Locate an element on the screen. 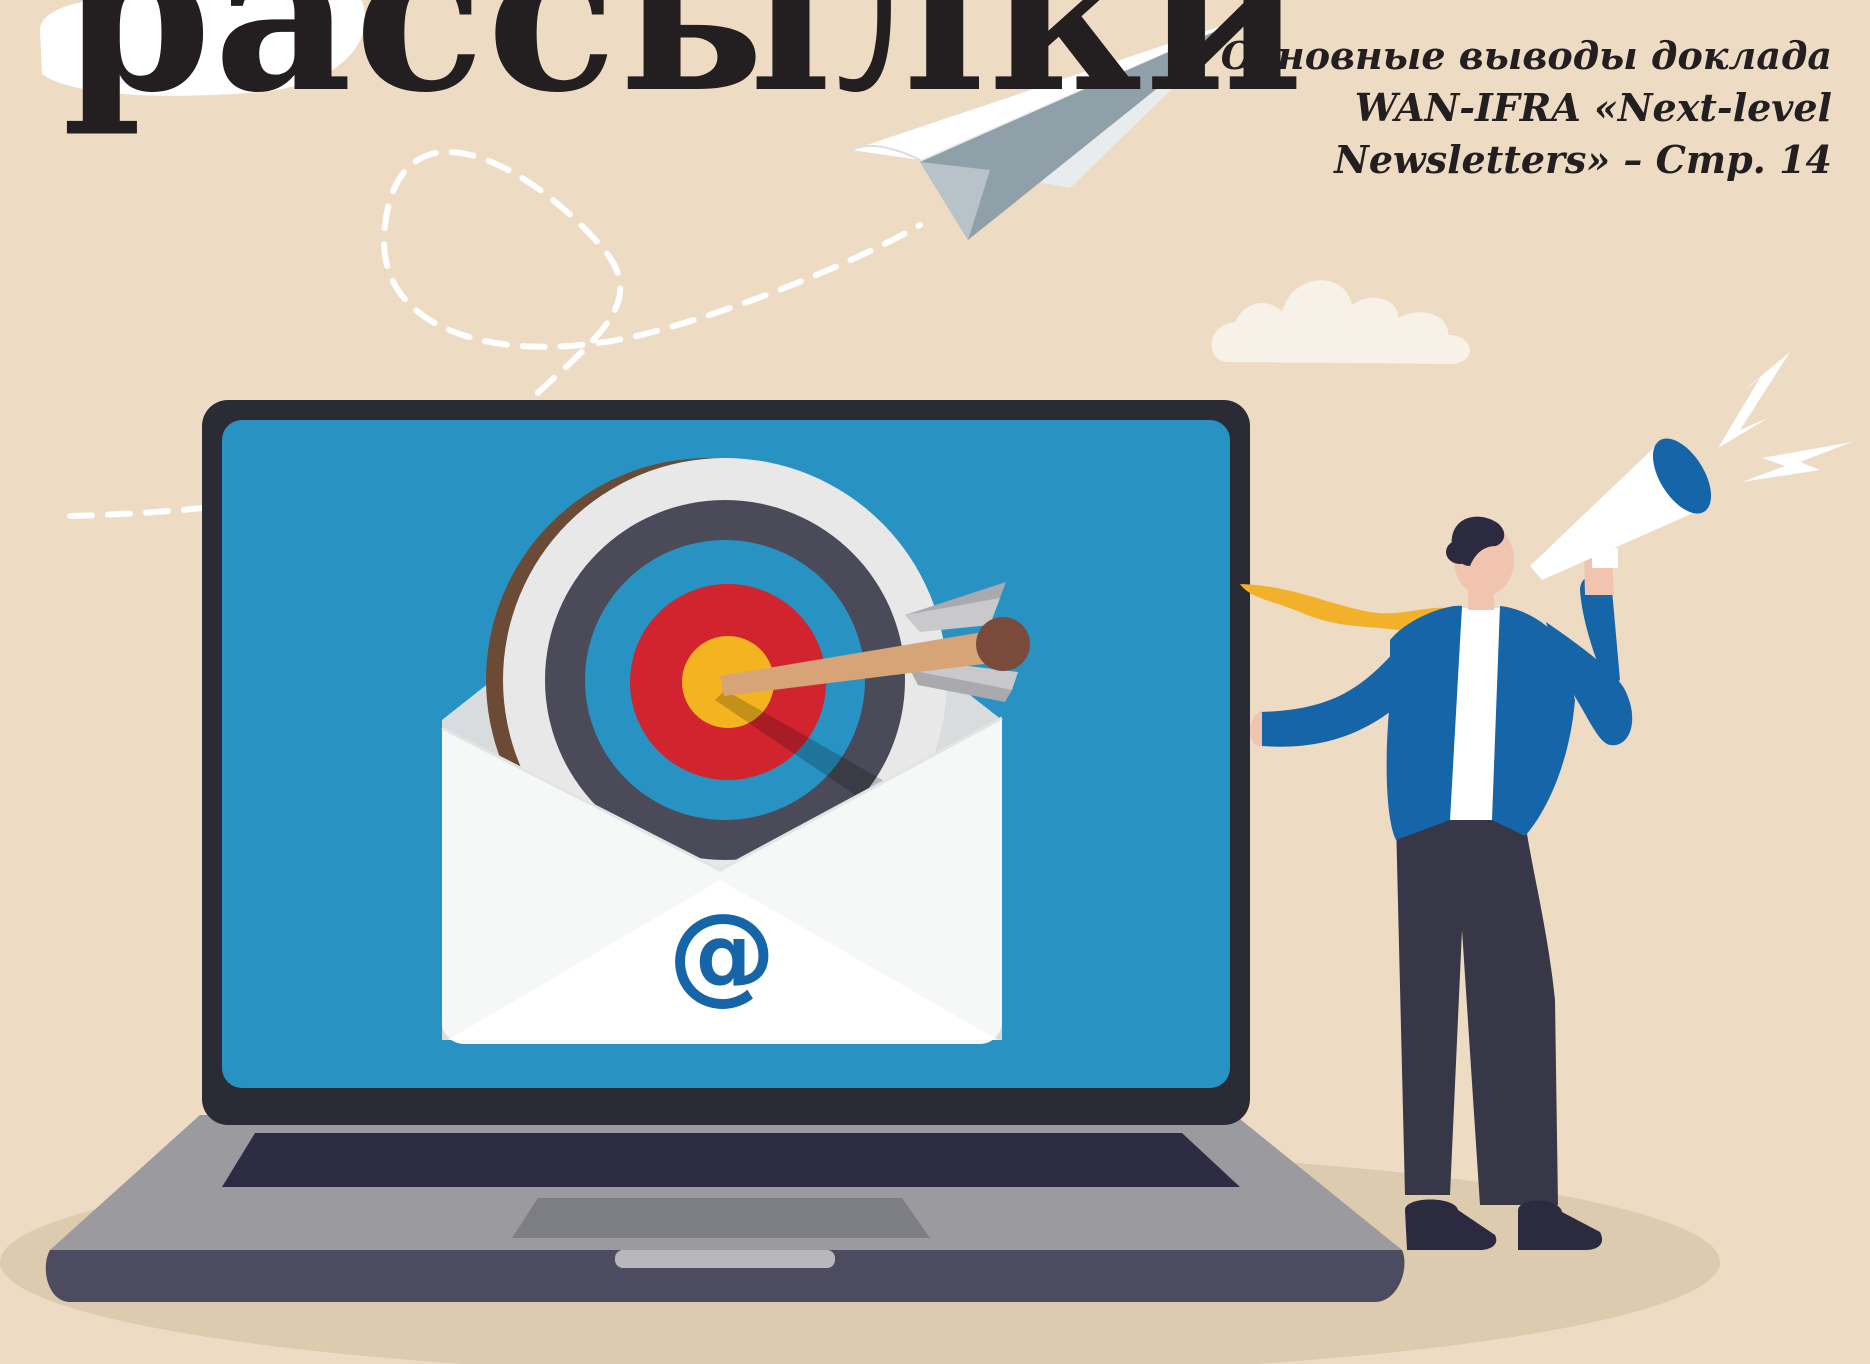 This screenshot has height=1364, width=1870. megaphone-icon is located at coordinates (1621, 509).